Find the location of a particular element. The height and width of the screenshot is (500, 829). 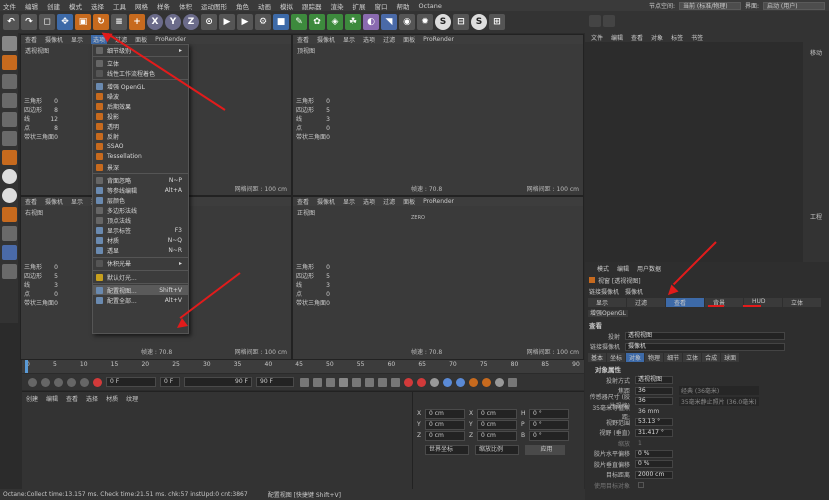

menu-simulate: 模拟 is located at coordinates (286, 6).